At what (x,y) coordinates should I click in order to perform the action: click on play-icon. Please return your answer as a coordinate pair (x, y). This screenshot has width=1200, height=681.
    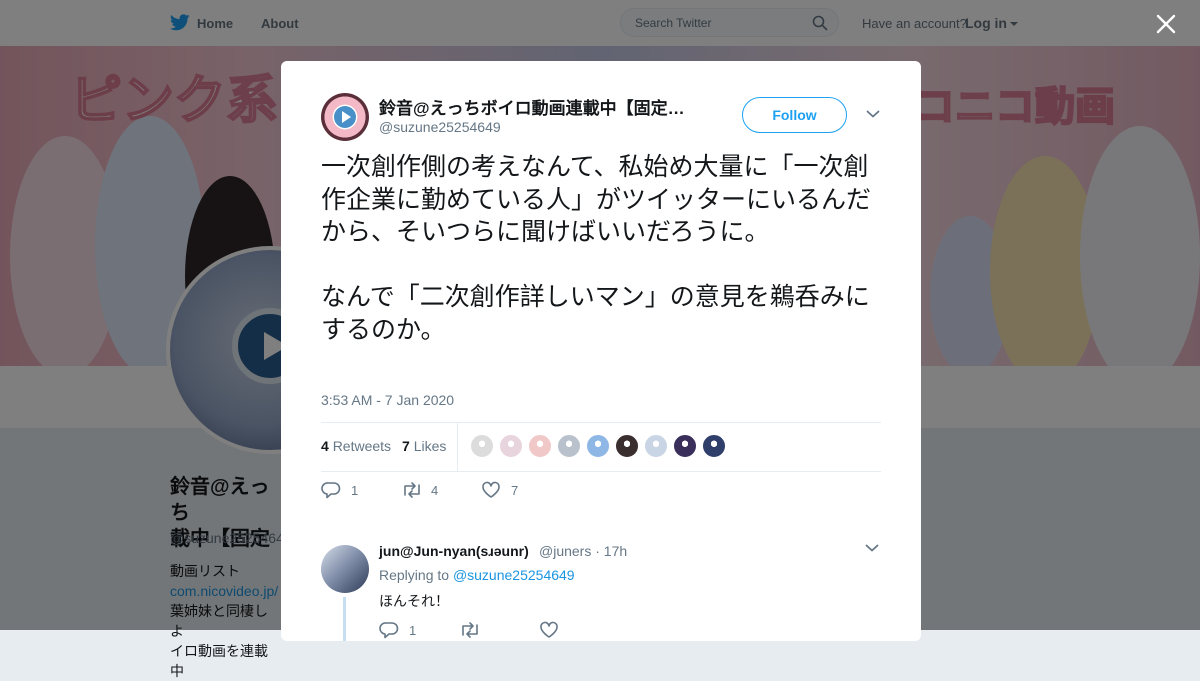
    Looking at the image, I should click on (345, 117).